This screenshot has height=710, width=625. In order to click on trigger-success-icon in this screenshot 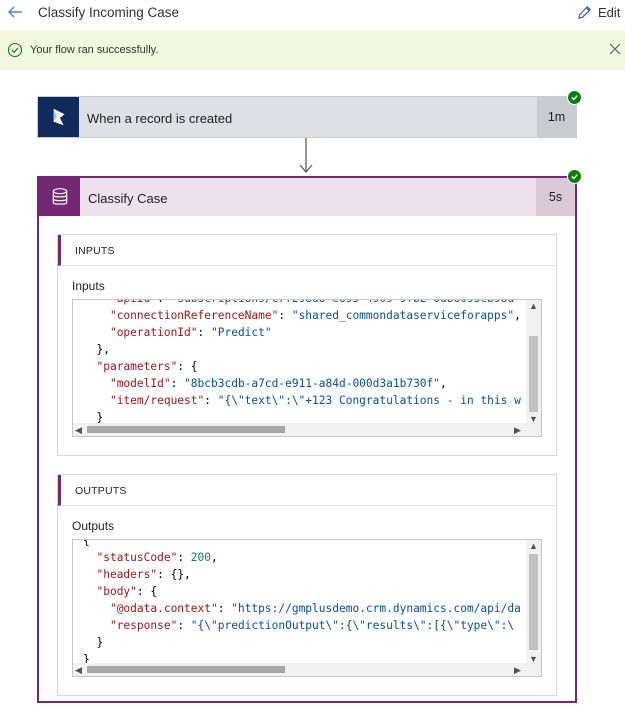, I will do `click(574, 97)`.